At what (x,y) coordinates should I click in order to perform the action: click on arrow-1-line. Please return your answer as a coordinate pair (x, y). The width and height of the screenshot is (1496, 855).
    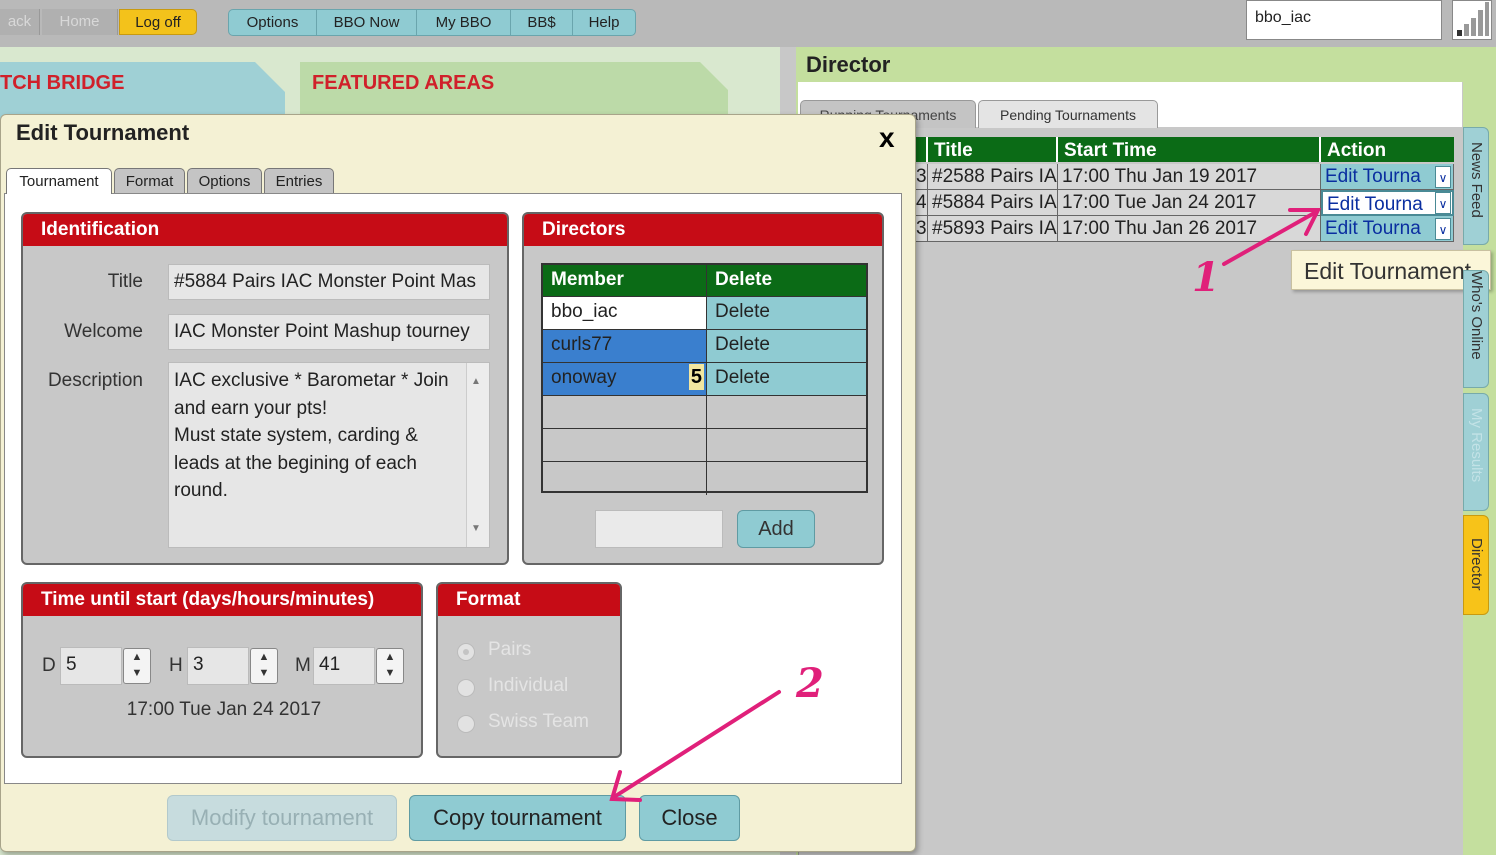
    Looking at the image, I should click on (1270, 238).